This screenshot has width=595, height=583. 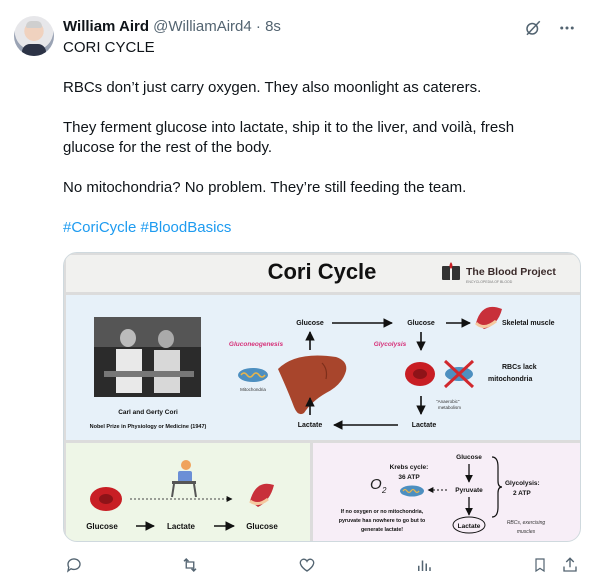 I want to click on rbc-icon, so click(x=420, y=374).